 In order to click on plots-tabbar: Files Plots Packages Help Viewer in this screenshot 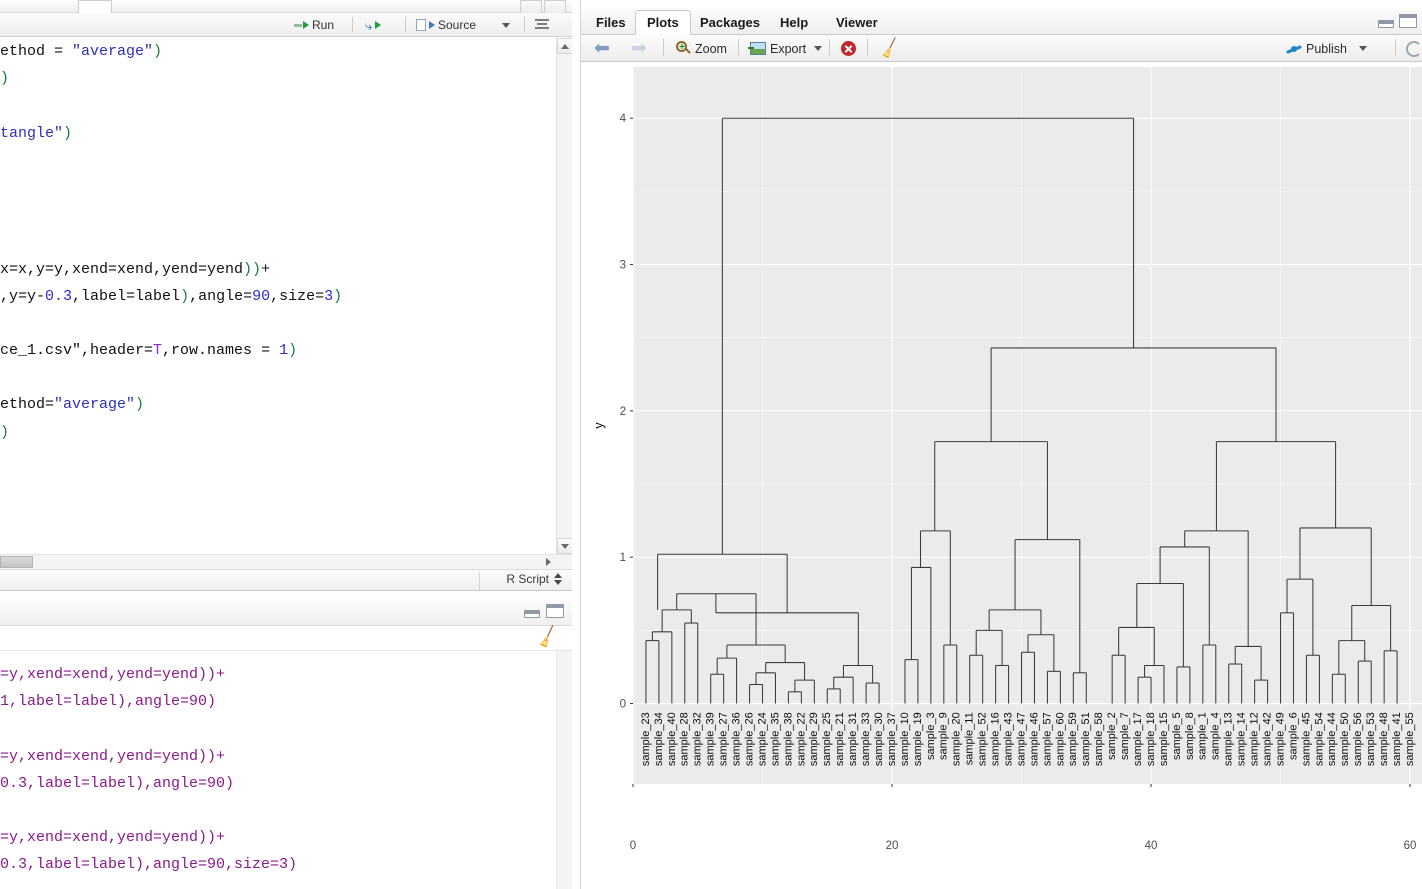, I will do `click(1001, 21)`.